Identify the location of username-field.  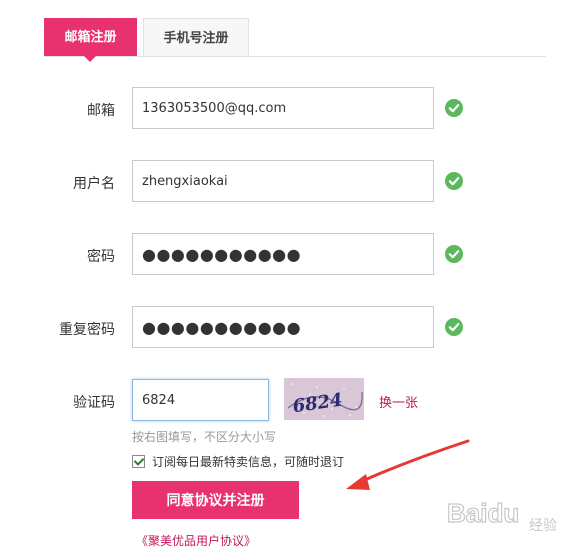
(283, 181).